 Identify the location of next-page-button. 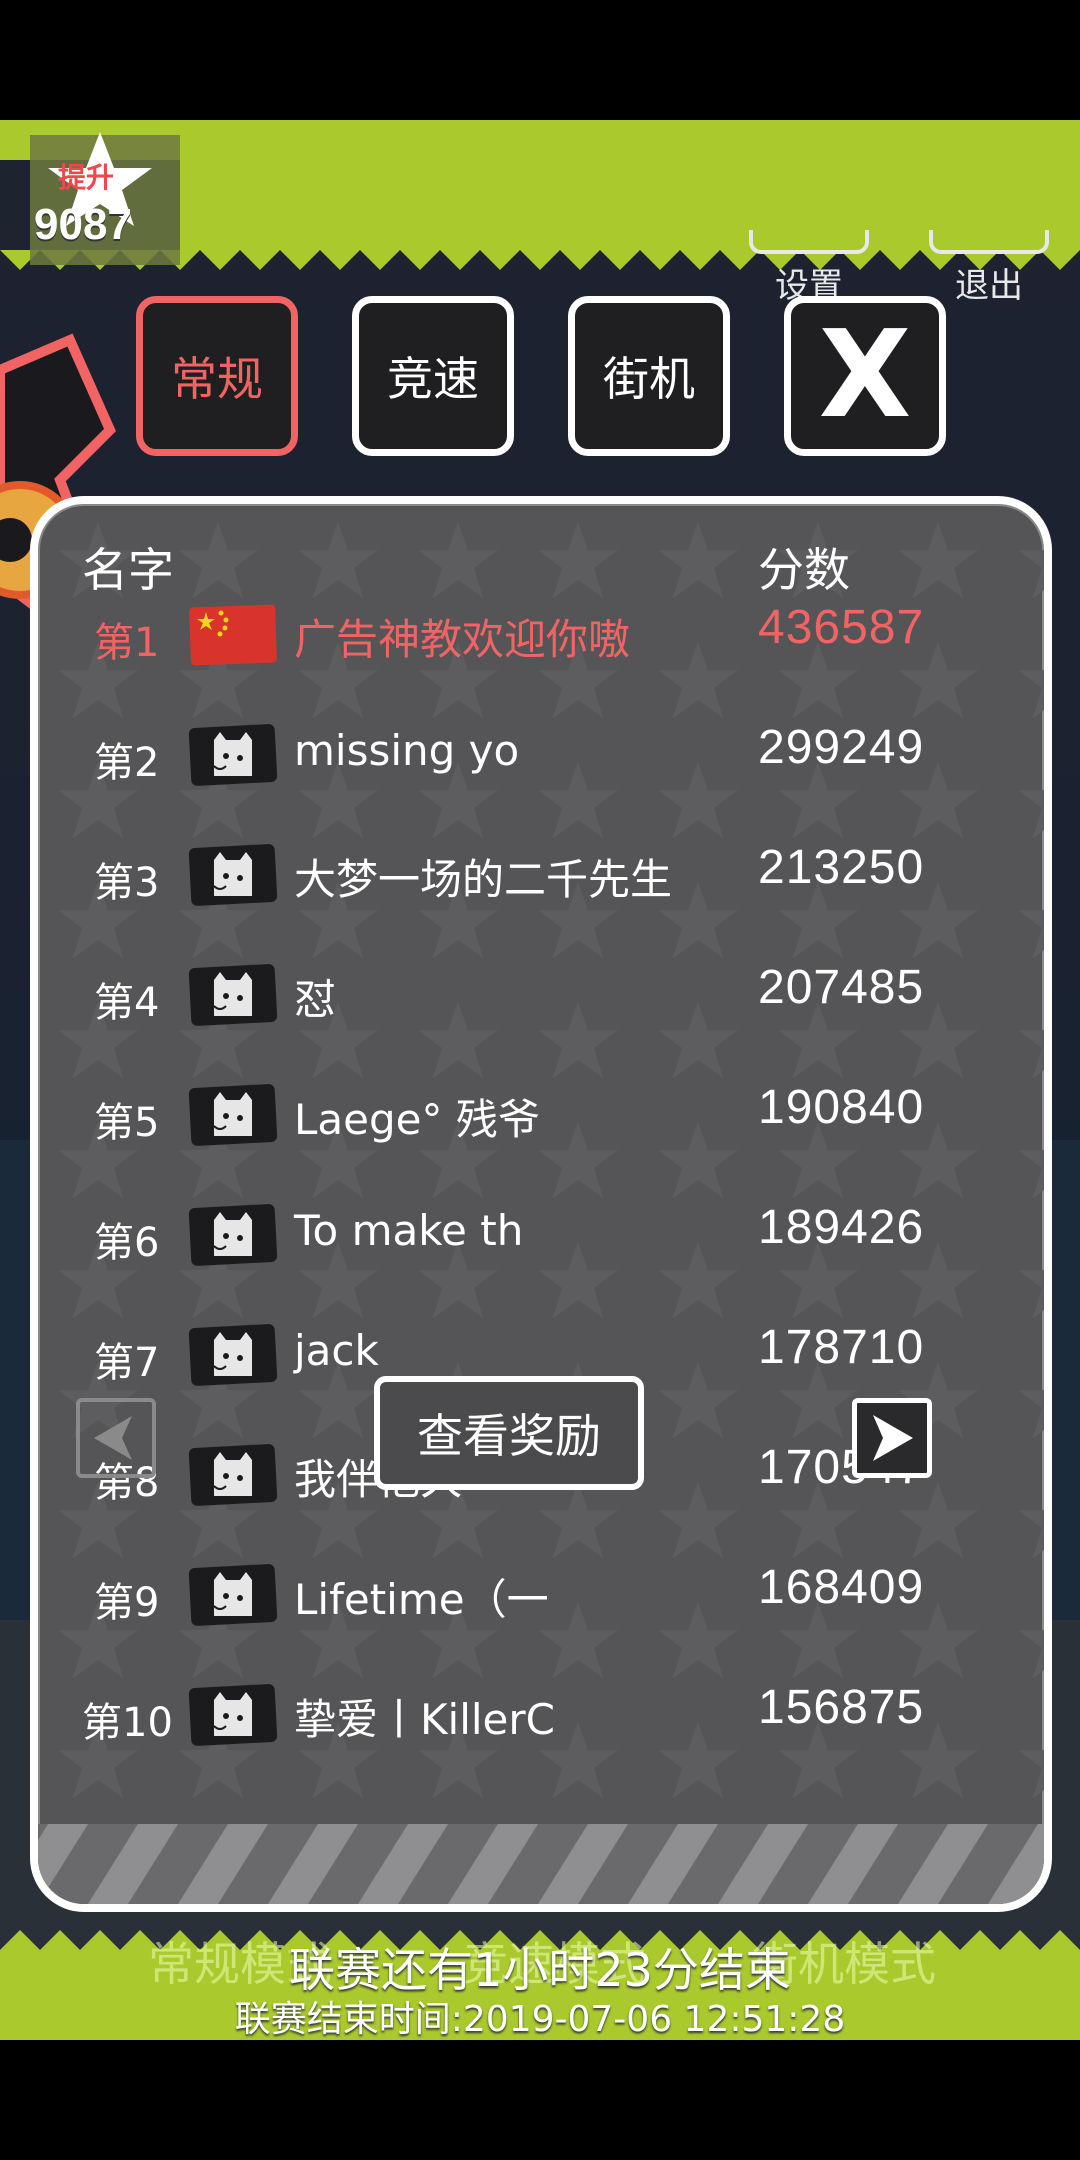
(892, 1438).